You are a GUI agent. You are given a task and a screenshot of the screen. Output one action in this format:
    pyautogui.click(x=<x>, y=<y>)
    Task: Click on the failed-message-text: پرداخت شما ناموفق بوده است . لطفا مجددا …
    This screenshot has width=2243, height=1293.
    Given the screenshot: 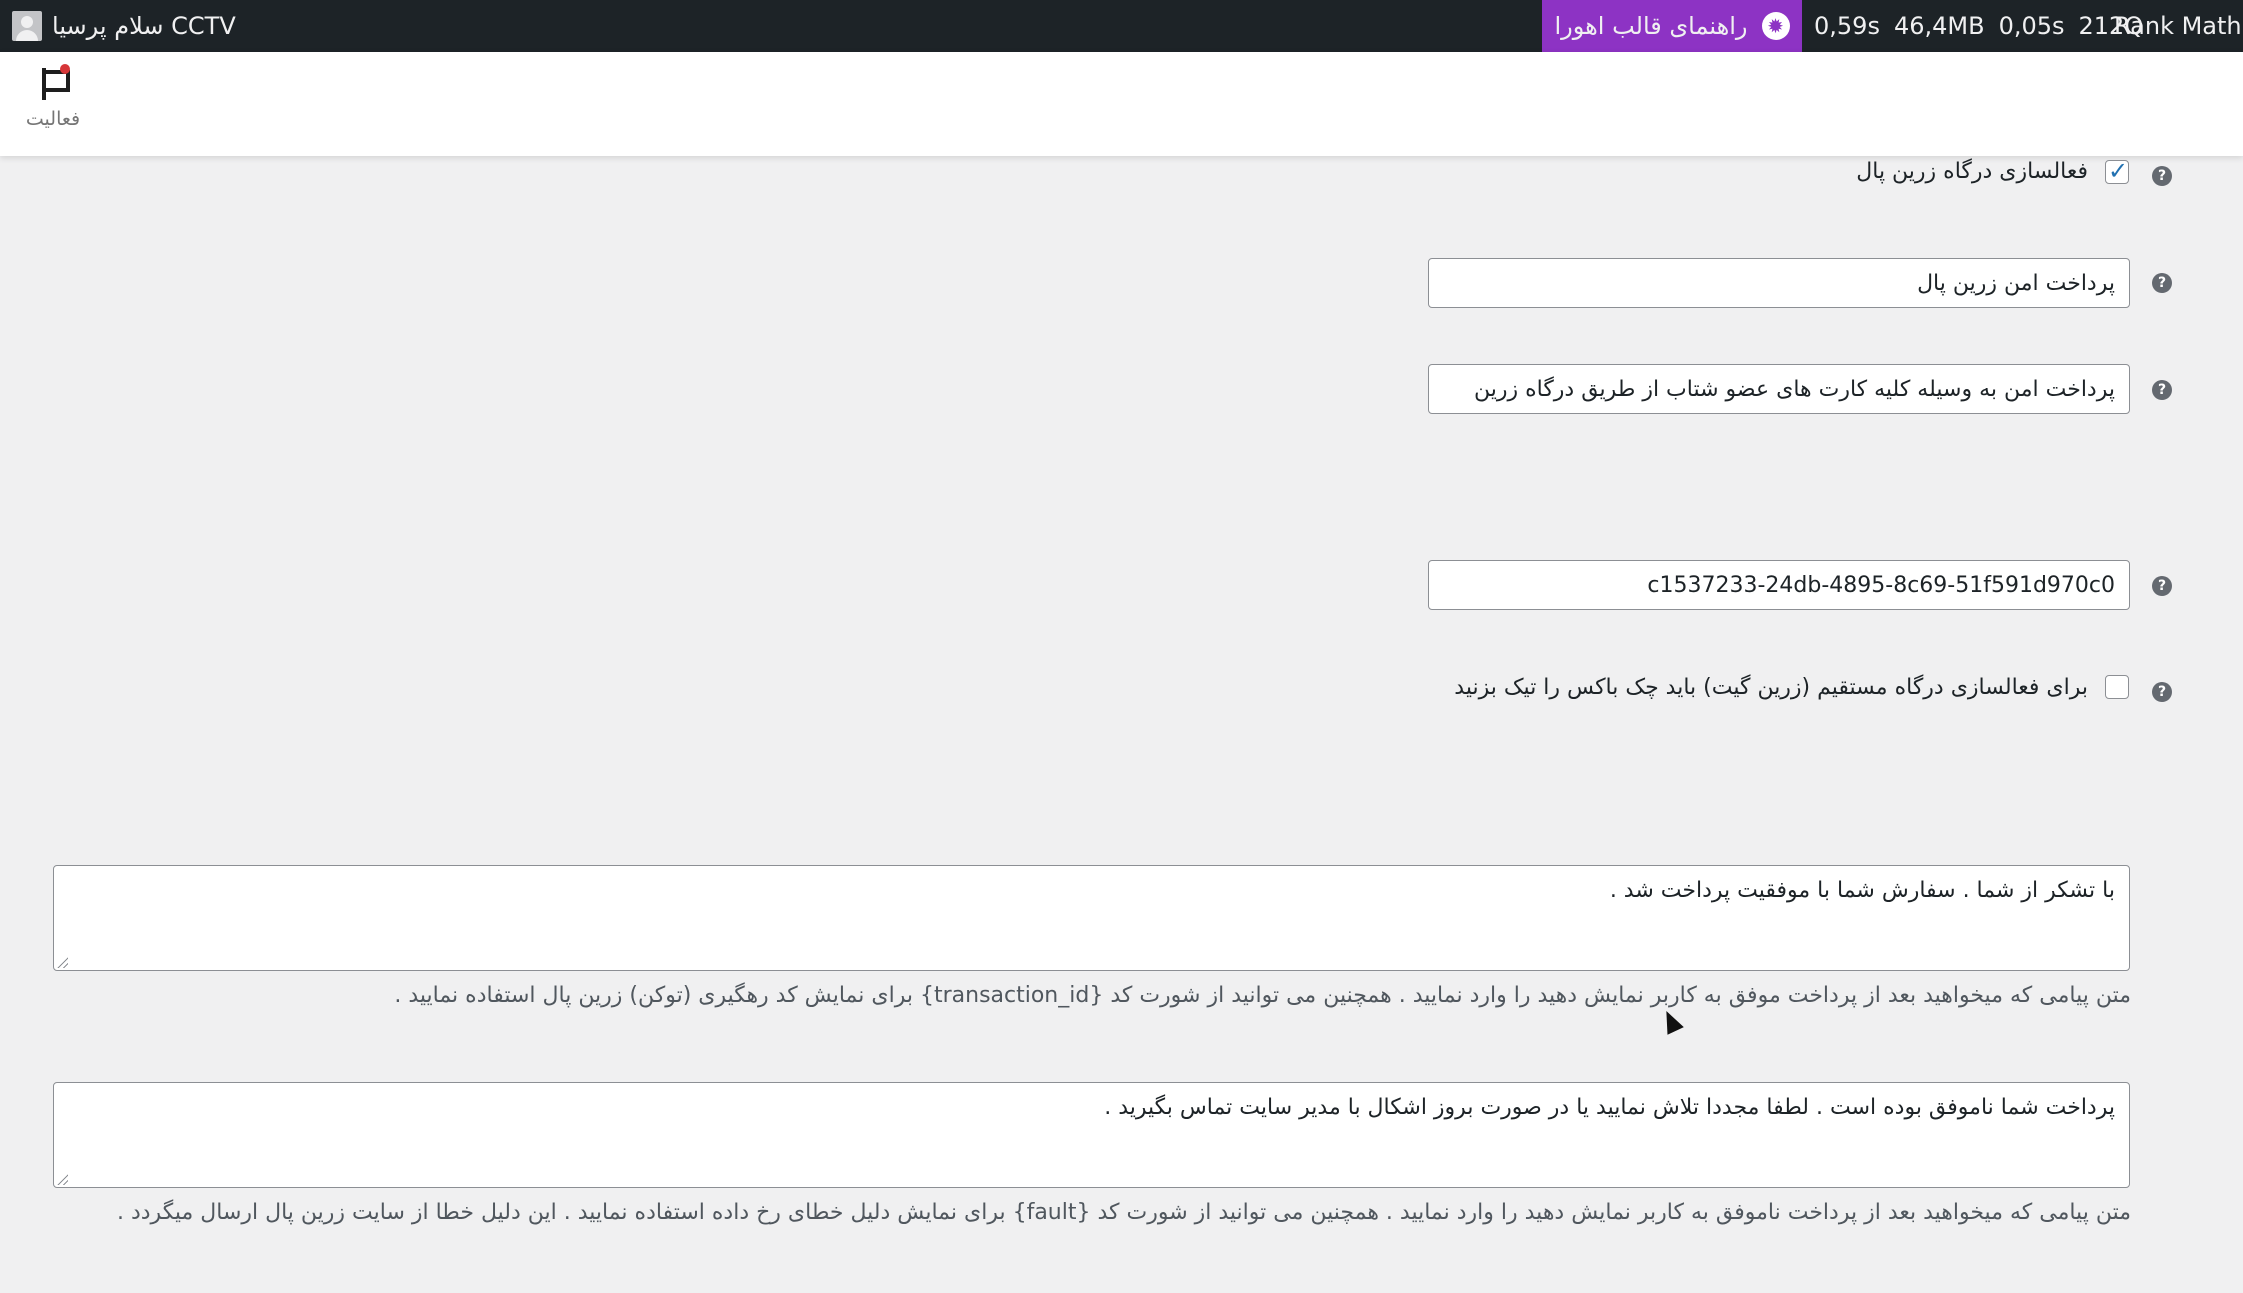 What is the action you would take?
    pyautogui.click(x=1609, y=1107)
    